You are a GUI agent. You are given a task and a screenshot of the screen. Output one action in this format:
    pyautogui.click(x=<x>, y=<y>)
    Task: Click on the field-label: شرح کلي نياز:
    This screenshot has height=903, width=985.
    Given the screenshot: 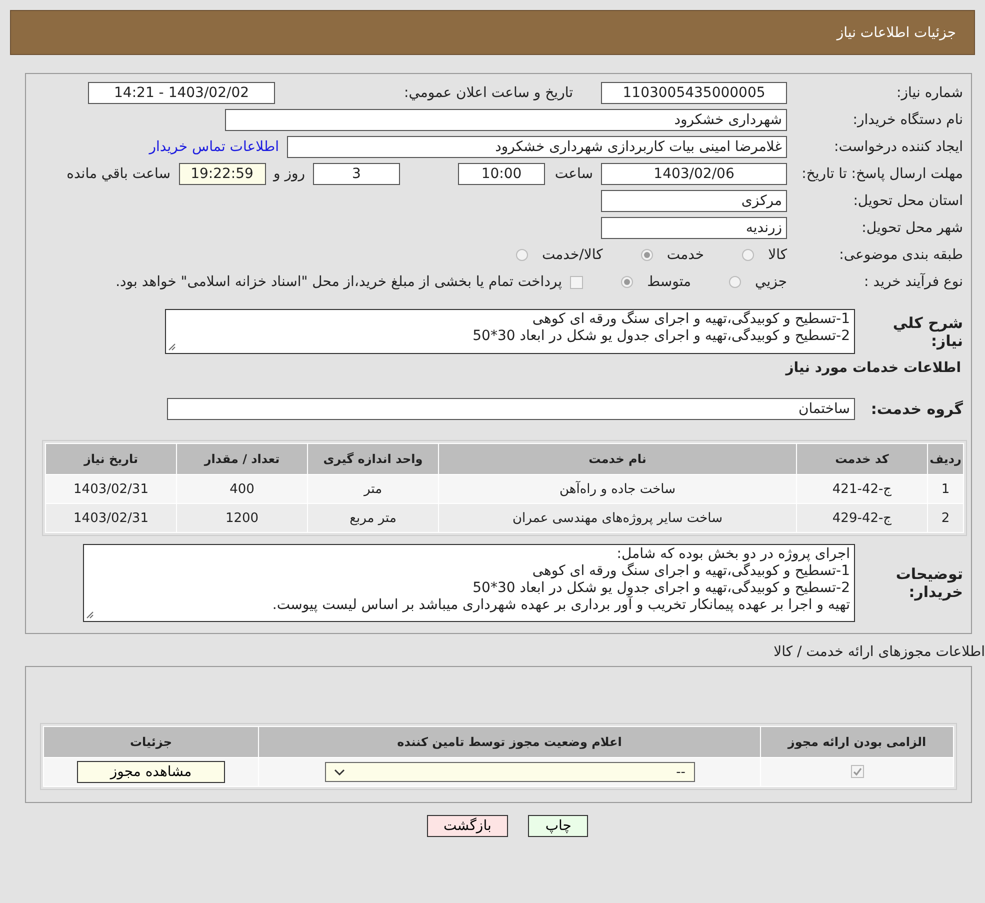 What is the action you would take?
    pyautogui.click(x=928, y=332)
    